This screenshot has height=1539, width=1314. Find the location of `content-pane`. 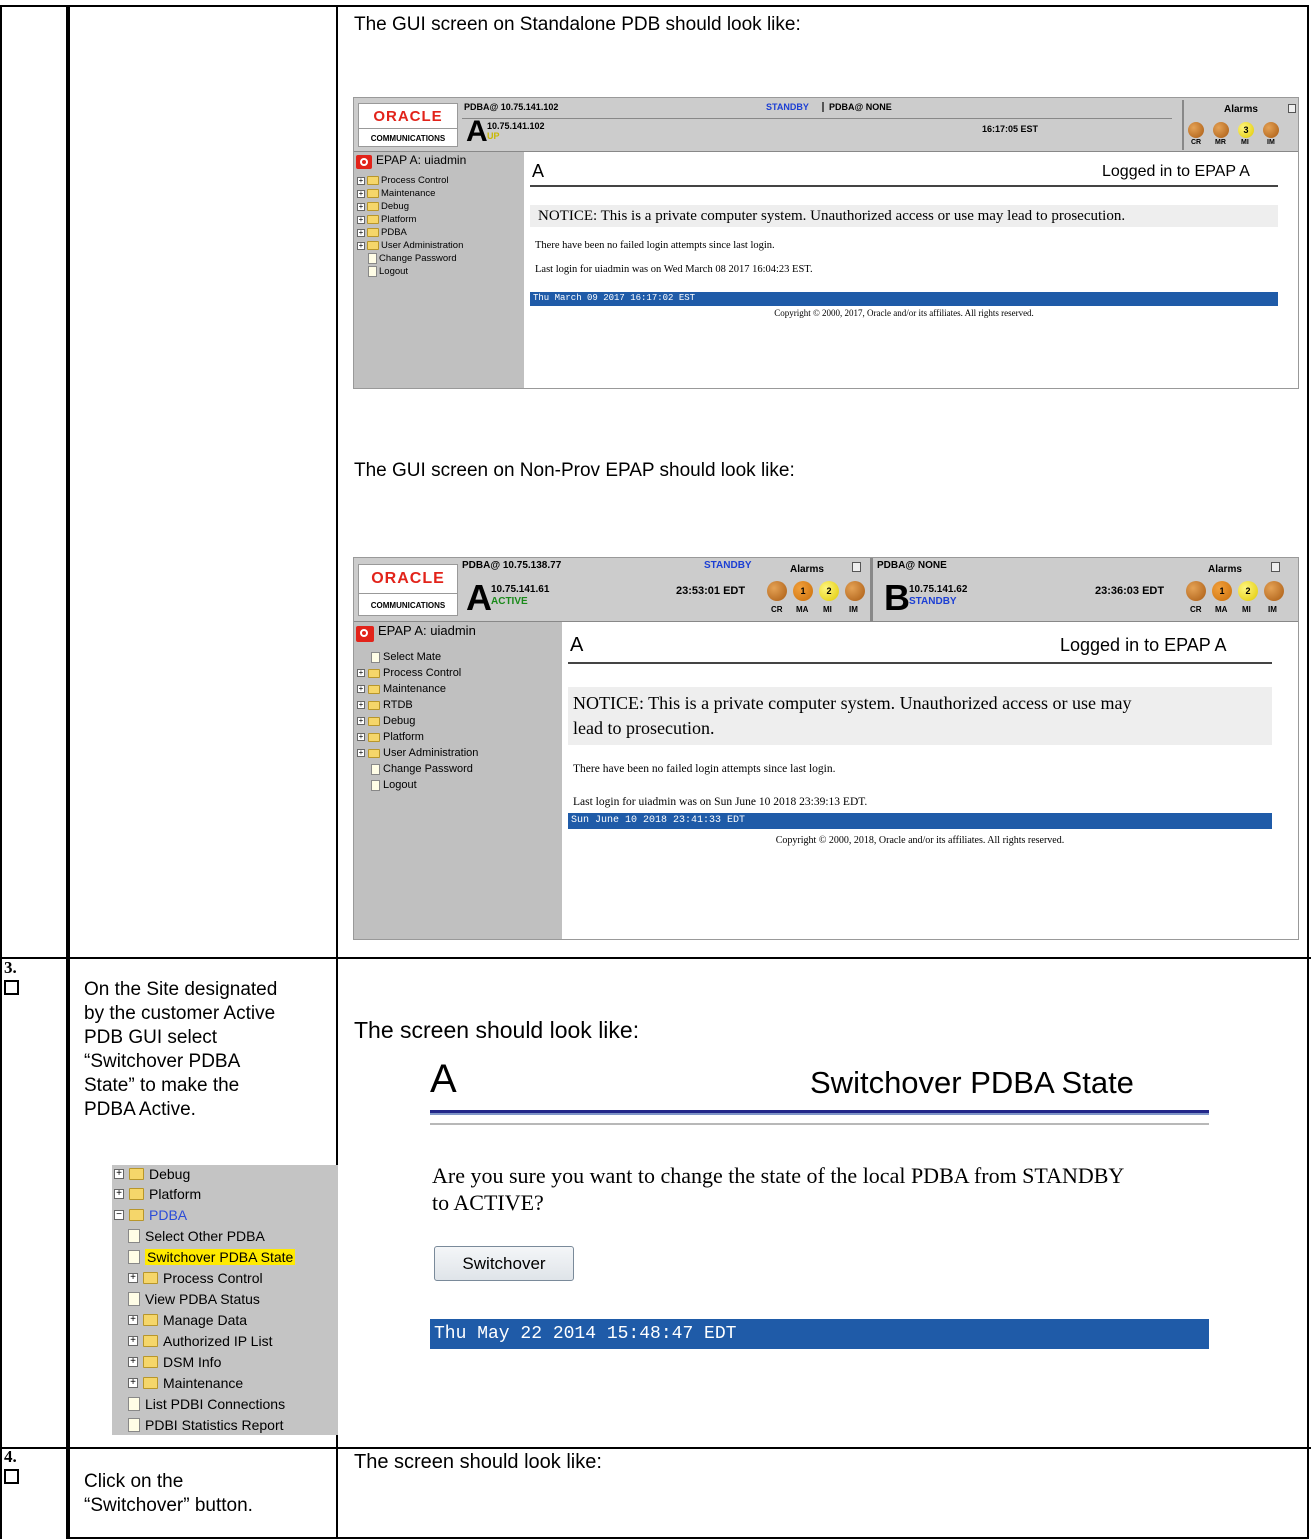

content-pane is located at coordinates (930, 780).